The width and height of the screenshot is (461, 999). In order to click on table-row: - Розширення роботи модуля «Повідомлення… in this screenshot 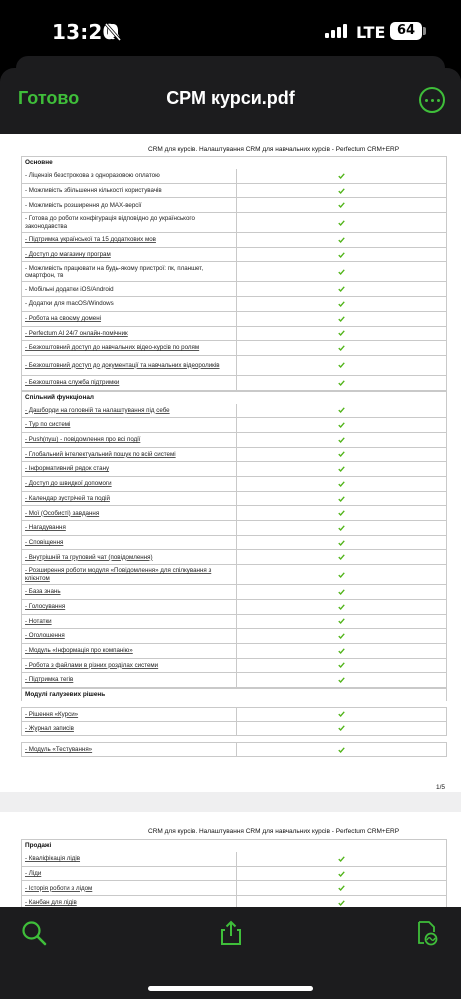, I will do `click(234, 575)`.